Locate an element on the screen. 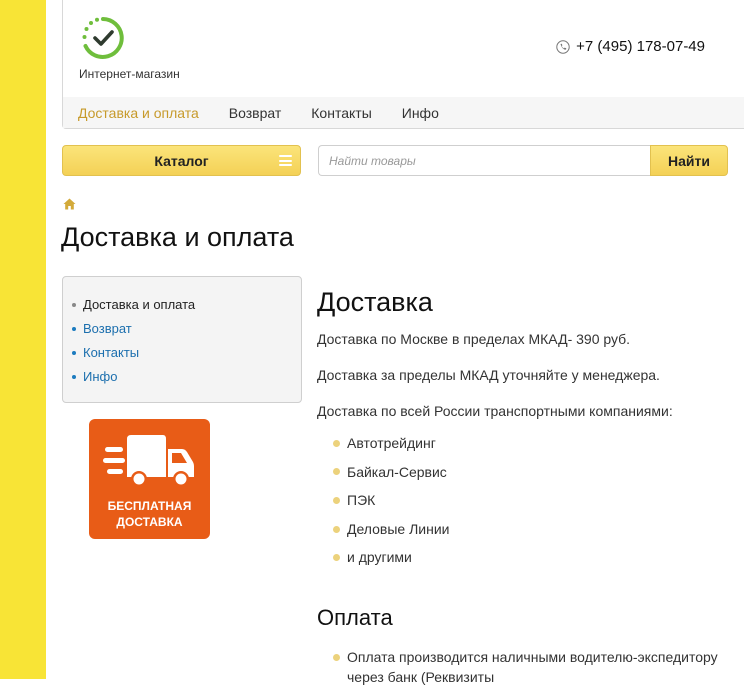 This screenshot has width=744, height=687. list-item-label: Байкал-Сервис is located at coordinates (397, 471).